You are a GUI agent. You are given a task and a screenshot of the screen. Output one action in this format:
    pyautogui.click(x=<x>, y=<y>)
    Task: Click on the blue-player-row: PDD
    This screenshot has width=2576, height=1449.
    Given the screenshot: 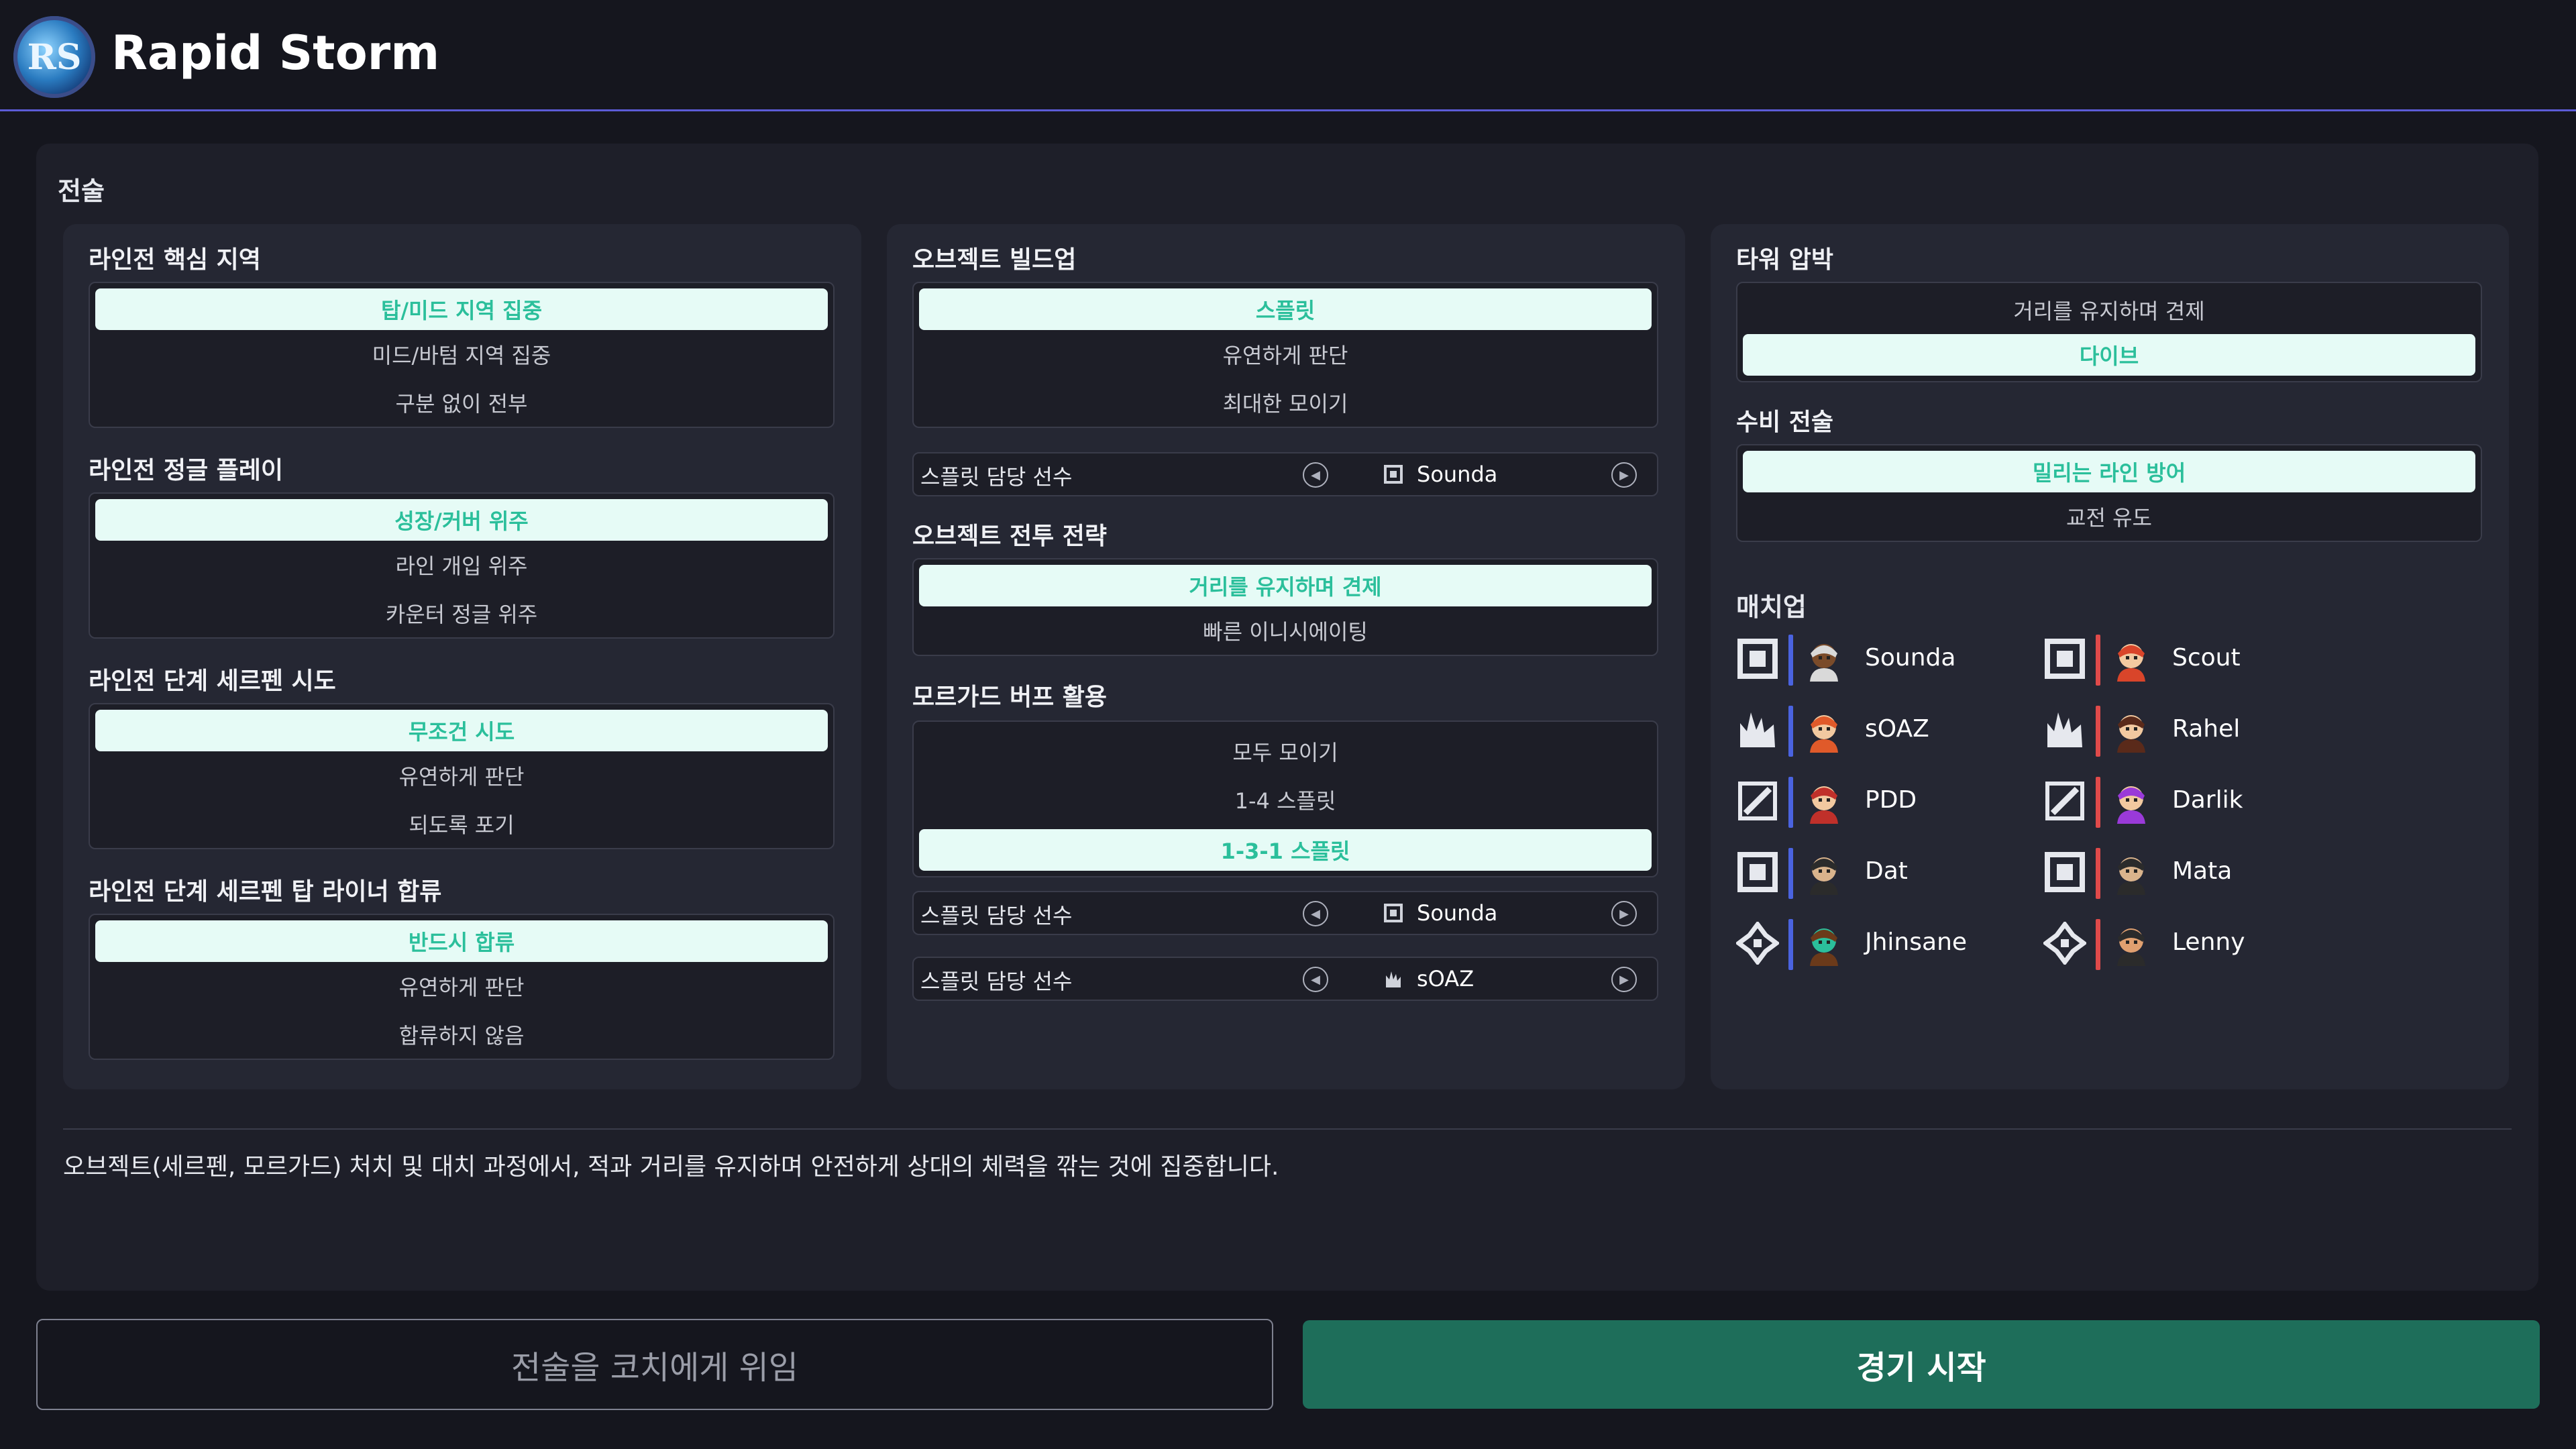 What is the action you would take?
    pyautogui.click(x=1883, y=802)
    